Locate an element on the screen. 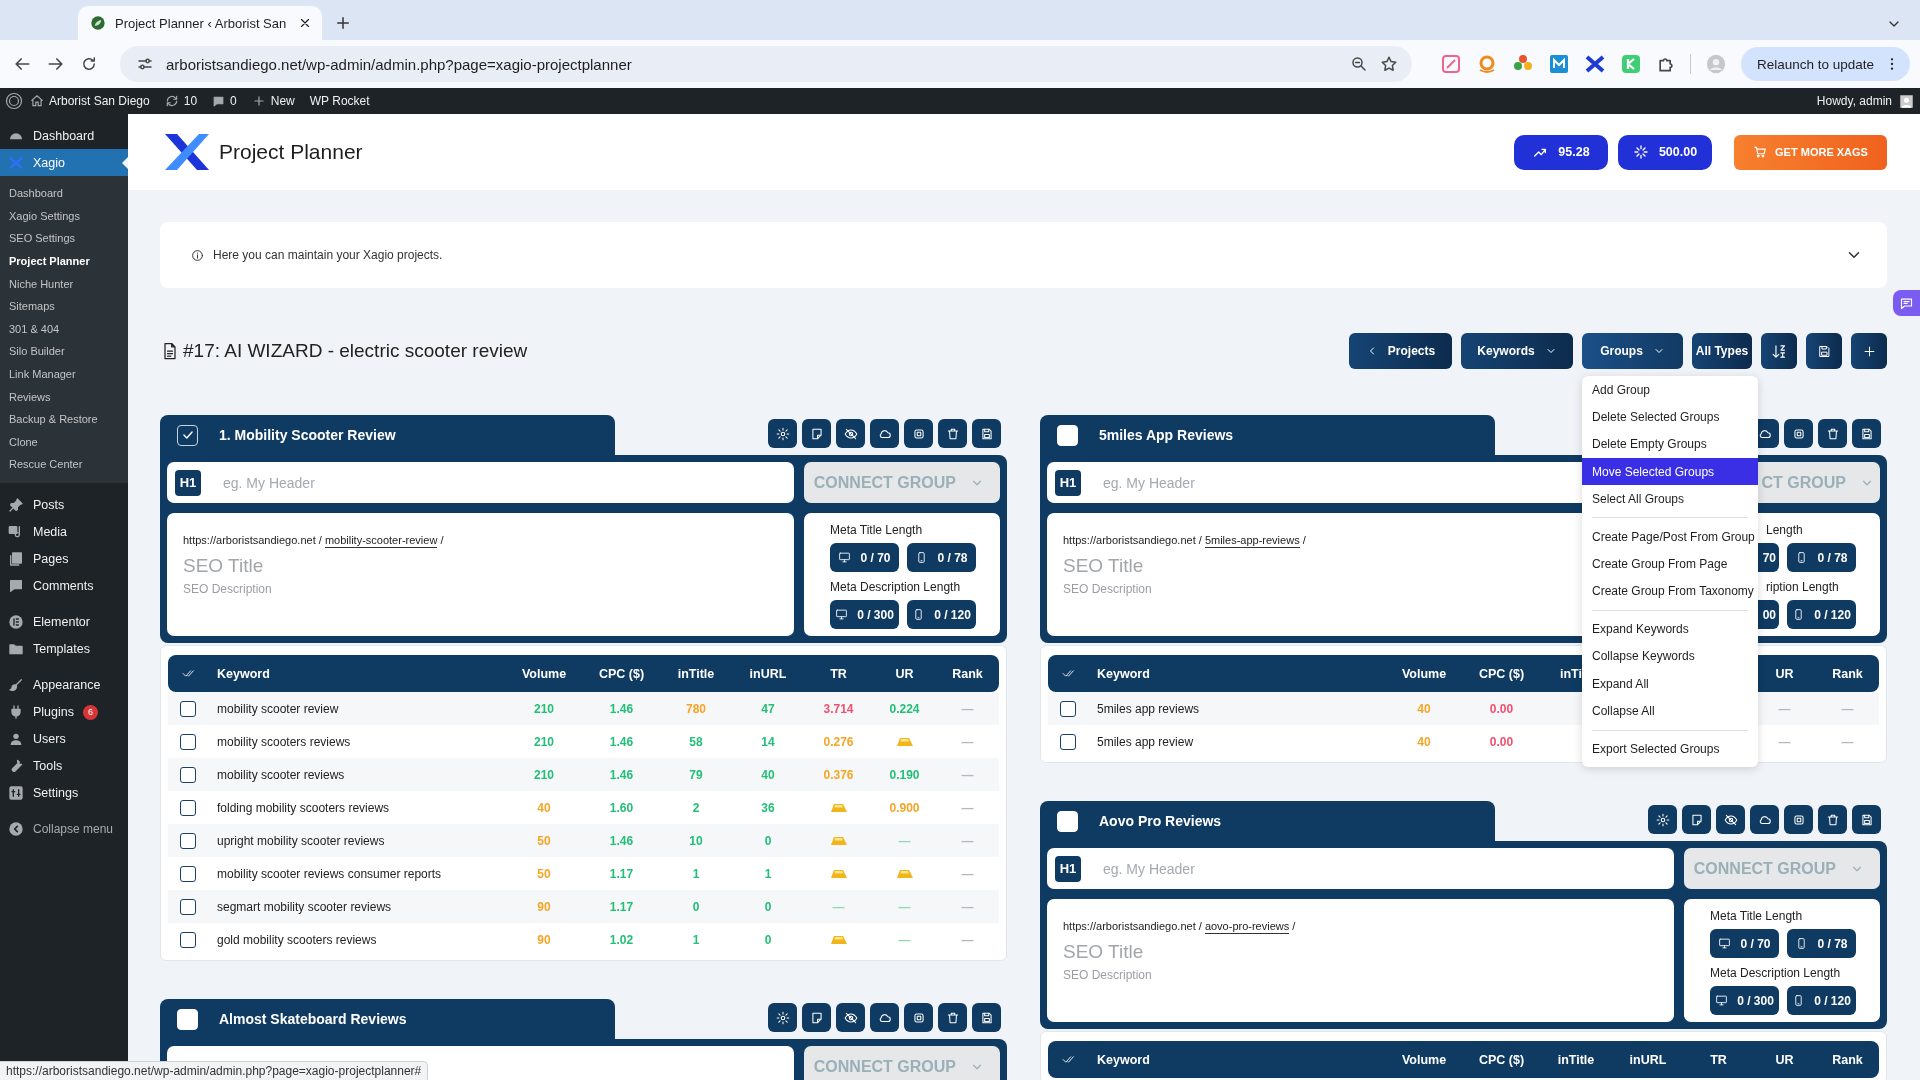 Image resolution: width=1920 pixels, height=1080 pixels. metric-cell: 1.17 is located at coordinates (621, 906).